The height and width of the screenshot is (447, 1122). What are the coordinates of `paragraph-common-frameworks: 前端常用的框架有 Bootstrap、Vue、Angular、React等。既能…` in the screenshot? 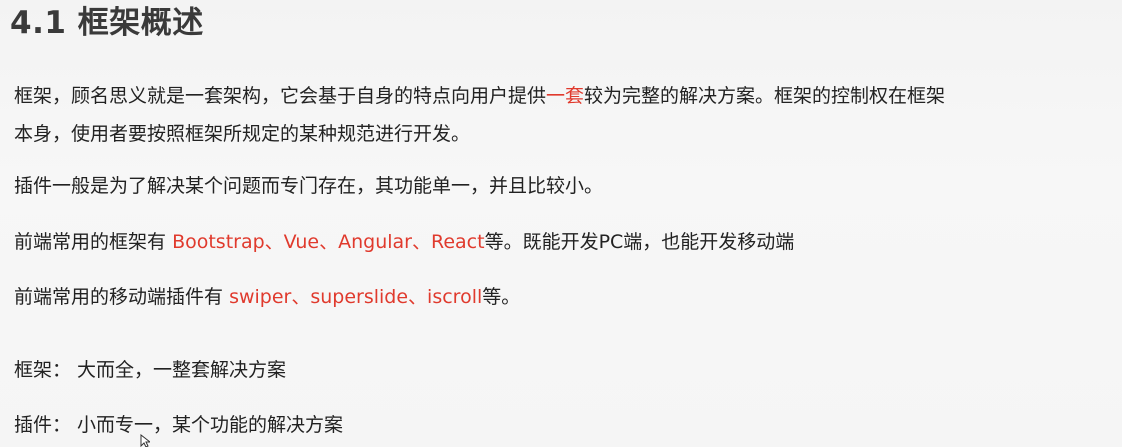 It's located at (404, 242).